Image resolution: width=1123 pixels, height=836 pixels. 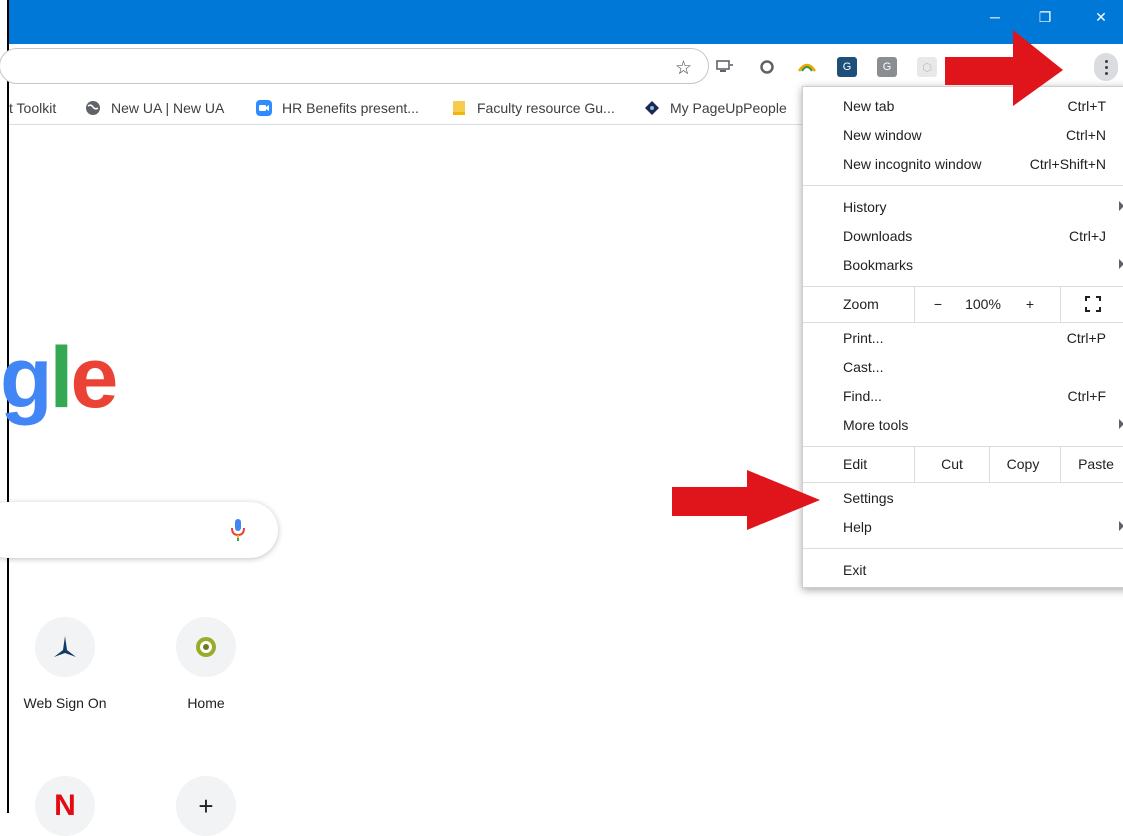 I want to click on bookmark-toolkit: t Toolkit, so click(x=32, y=108).